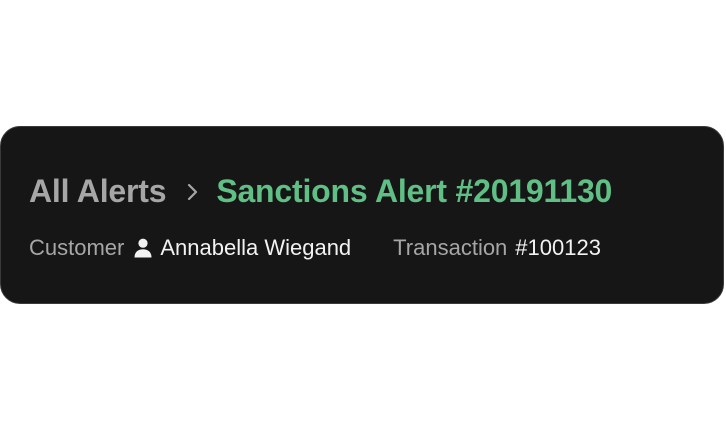 This screenshot has height=430, width=726. I want to click on breadcrumb: All Alerts Sanctions Alert #20191130, so click(320, 191).